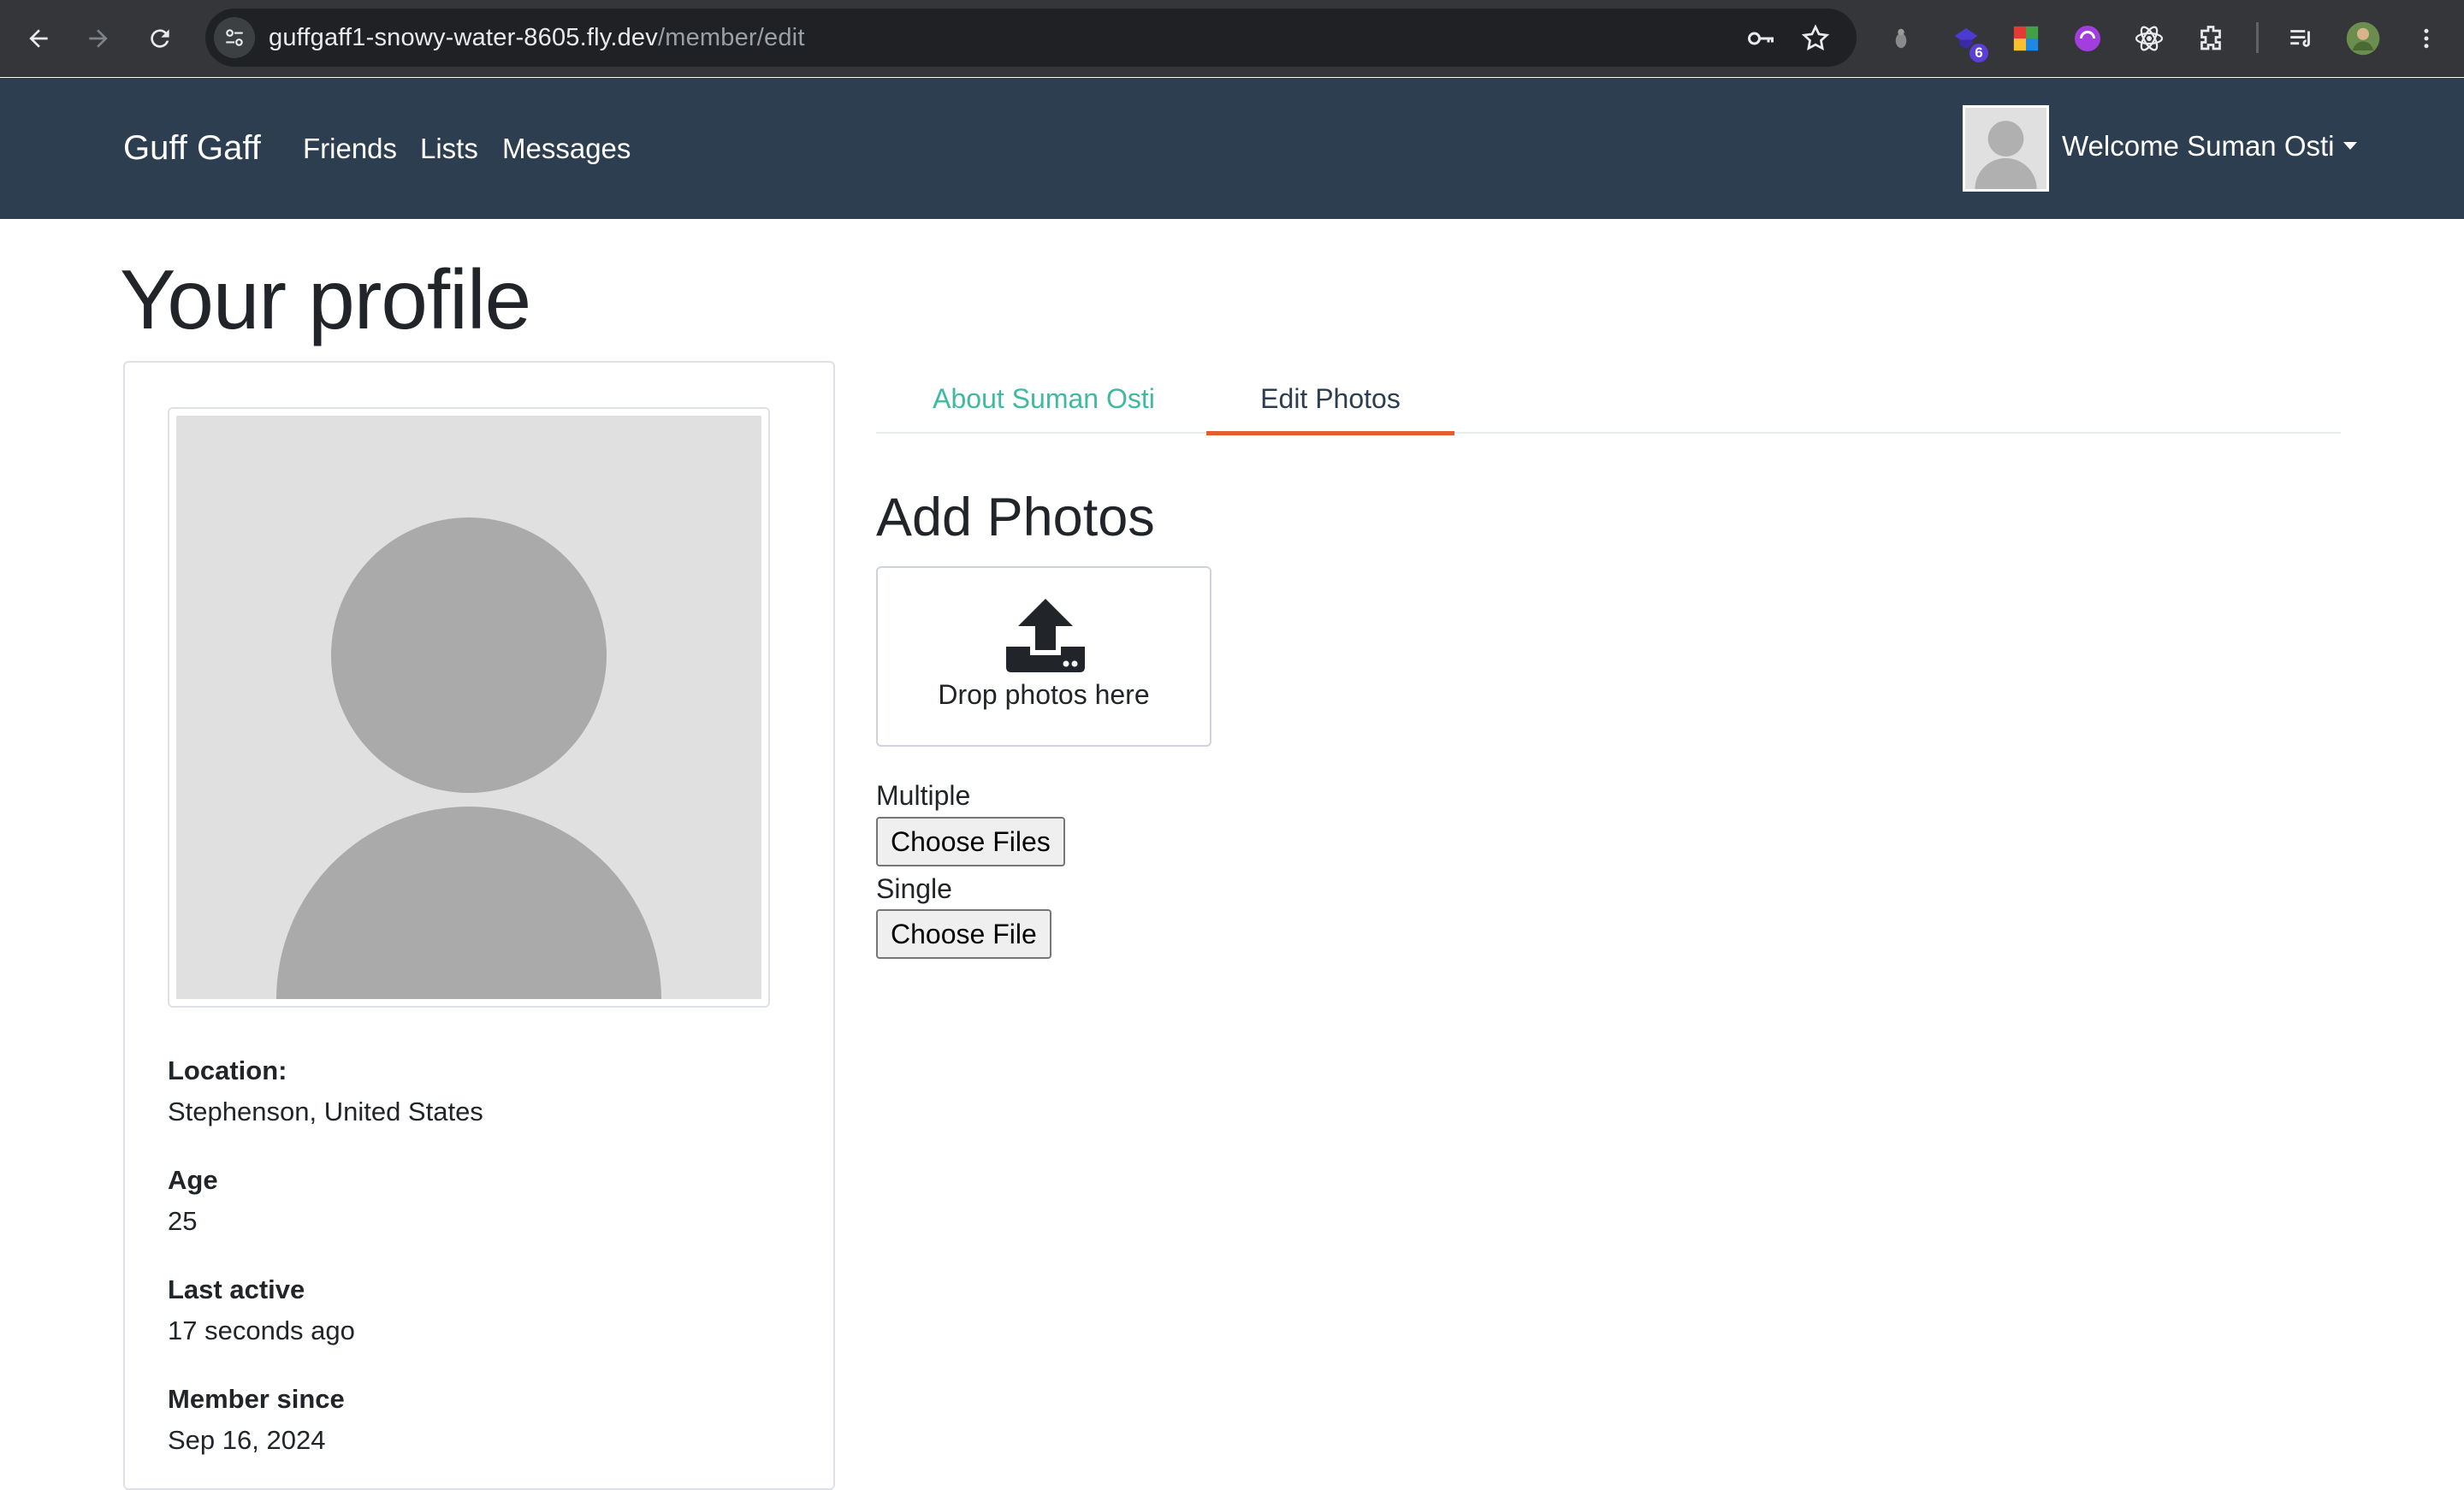  What do you see at coordinates (350, 149) in the screenshot?
I see `nav-friends: Friends` at bounding box center [350, 149].